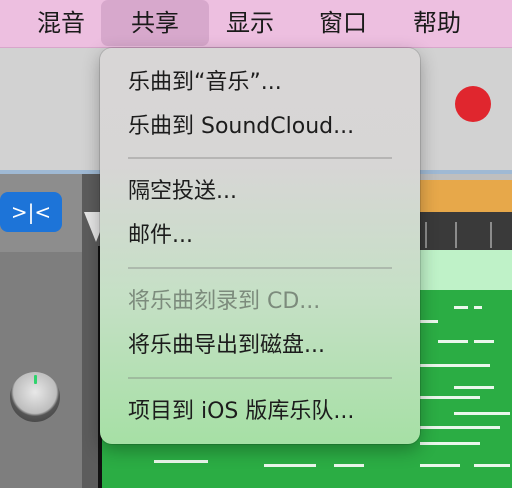 This screenshot has width=512, height=488. What do you see at coordinates (61, 24) in the screenshot?
I see `menu-mix: 混音` at bounding box center [61, 24].